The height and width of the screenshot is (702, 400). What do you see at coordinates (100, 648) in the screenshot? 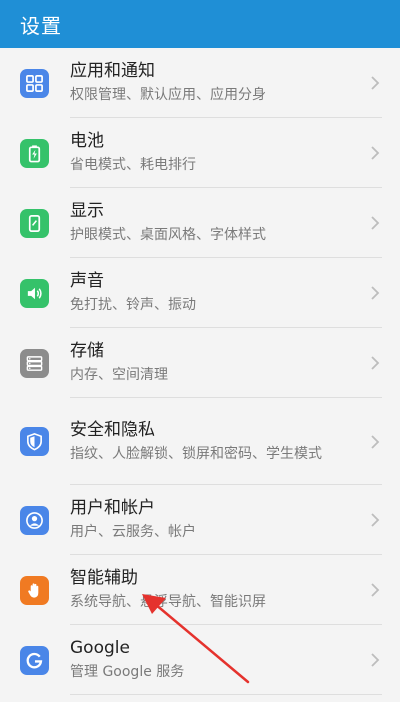
I see `settings-item-title: Google` at bounding box center [100, 648].